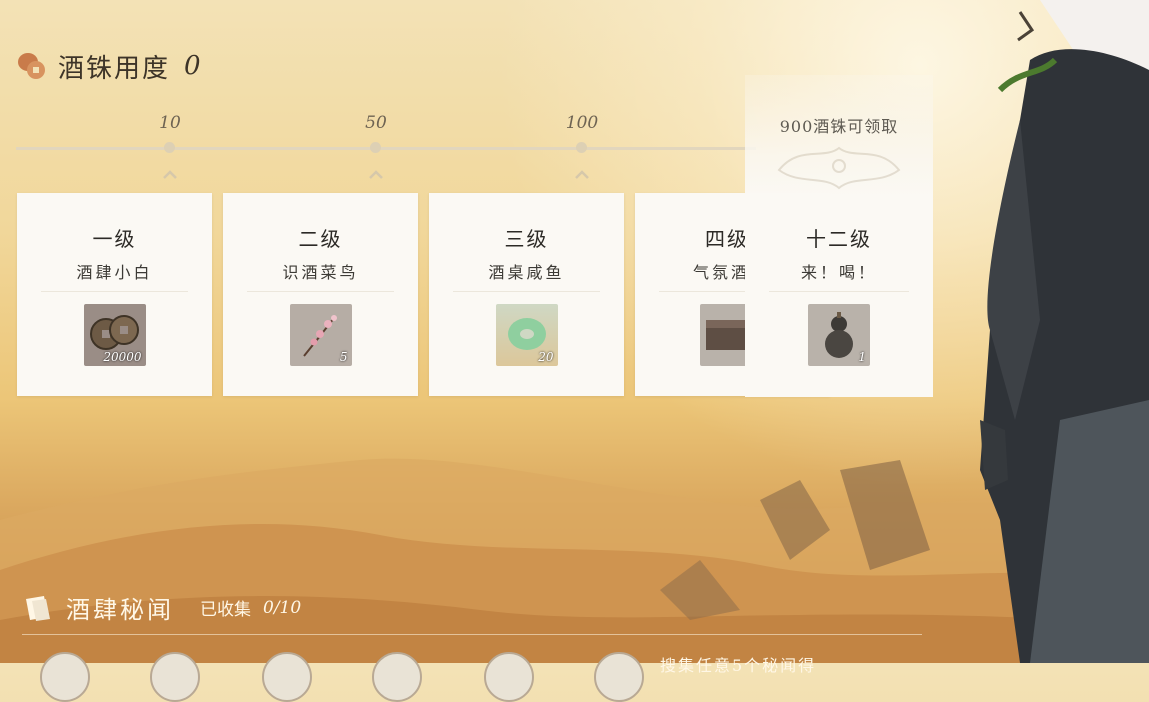  I want to click on lore-section-header: 酒肆秘闻 已收集 0/10, so click(161, 607).